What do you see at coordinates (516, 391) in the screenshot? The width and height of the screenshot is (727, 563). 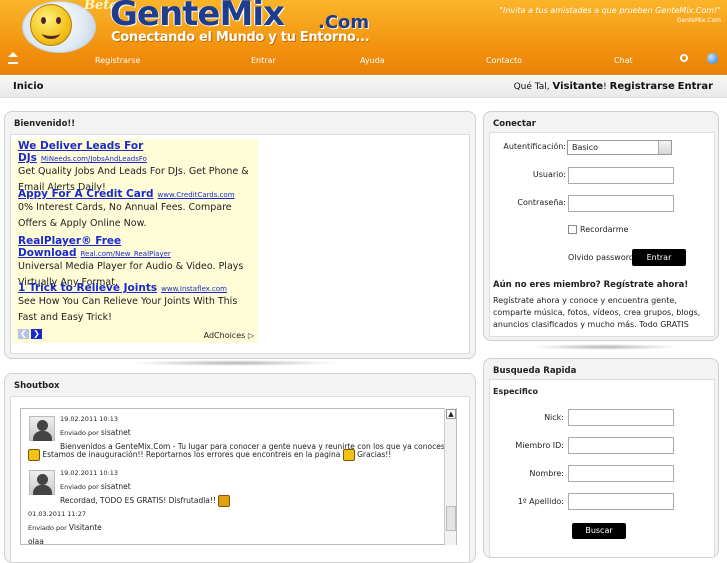 I see `busqueda-subtitle: Especifico` at bounding box center [516, 391].